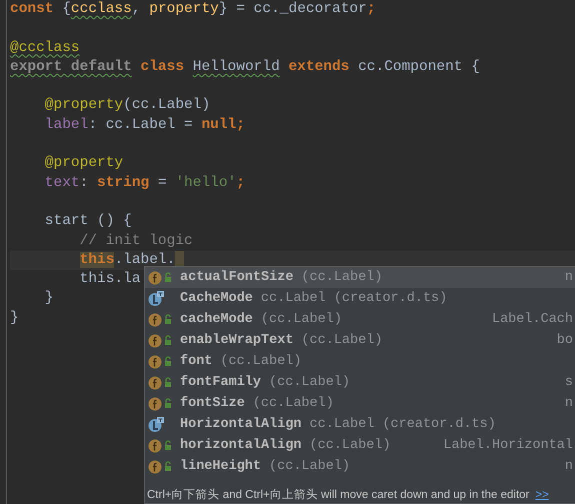  Describe the element at coordinates (45, 48) in the screenshot. I see `code-token: @ccclass` at that location.